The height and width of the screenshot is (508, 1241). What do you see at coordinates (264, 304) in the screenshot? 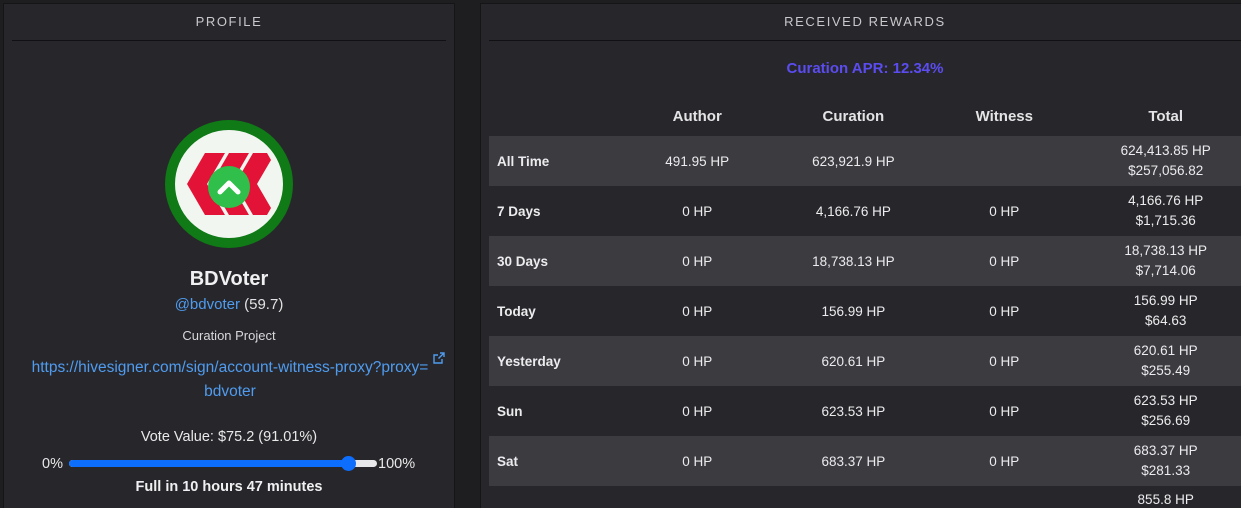
I see `profile-reputation: (59.7)` at bounding box center [264, 304].